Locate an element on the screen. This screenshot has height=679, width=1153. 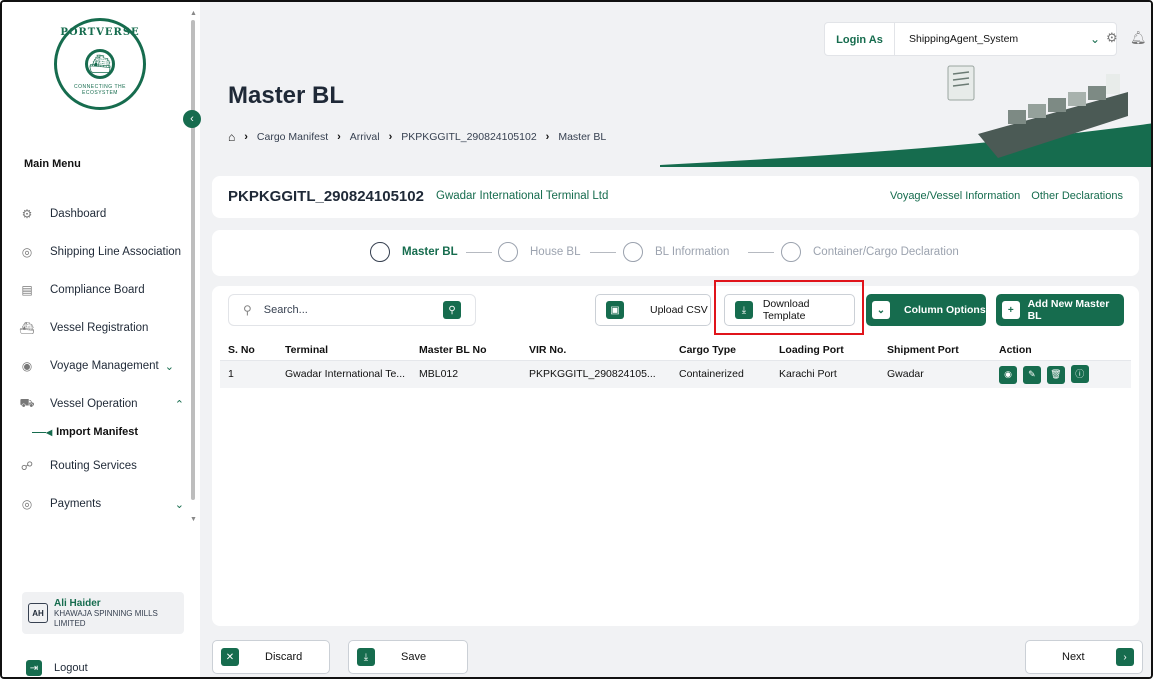
sidebar-item-voyage-management: ◉ Voyage Management ⌄ is located at coordinates (105, 366).